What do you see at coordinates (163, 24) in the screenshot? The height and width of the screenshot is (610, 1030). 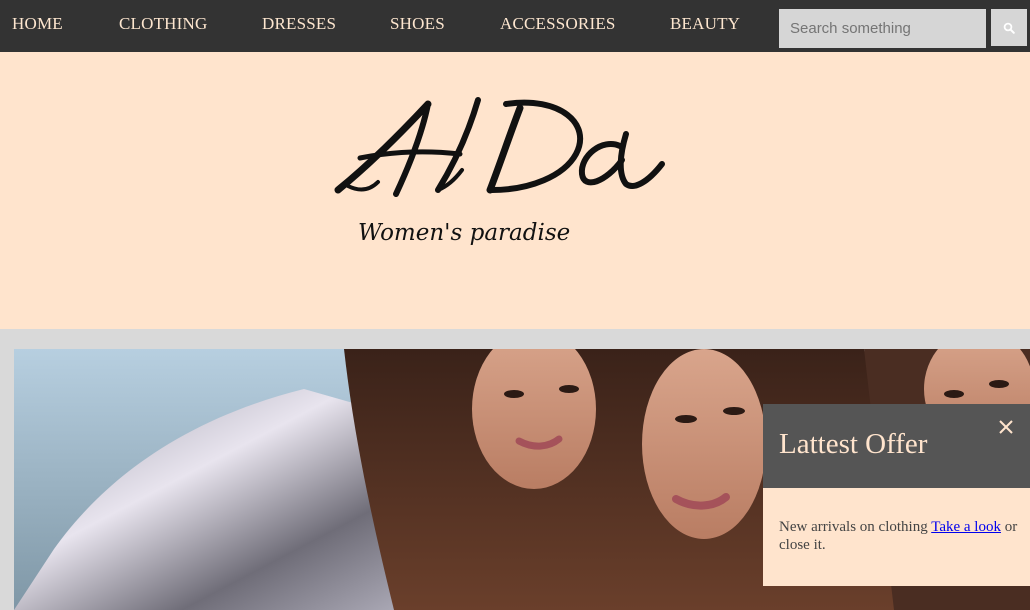 I see `nav-clothing: CLOTHING` at bounding box center [163, 24].